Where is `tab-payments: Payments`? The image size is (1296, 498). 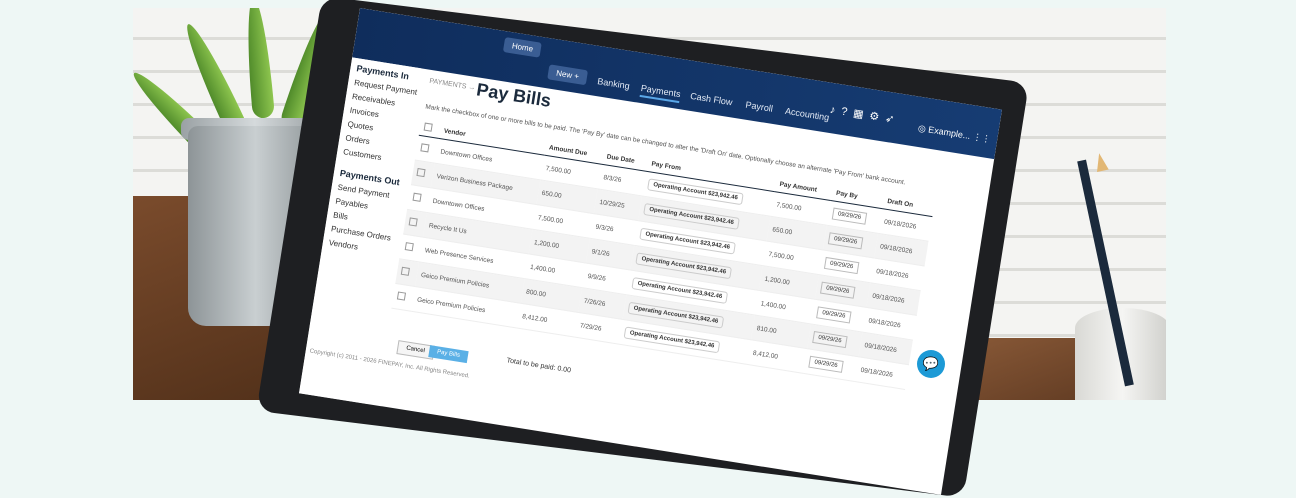 tab-payments: Payments is located at coordinates (660, 93).